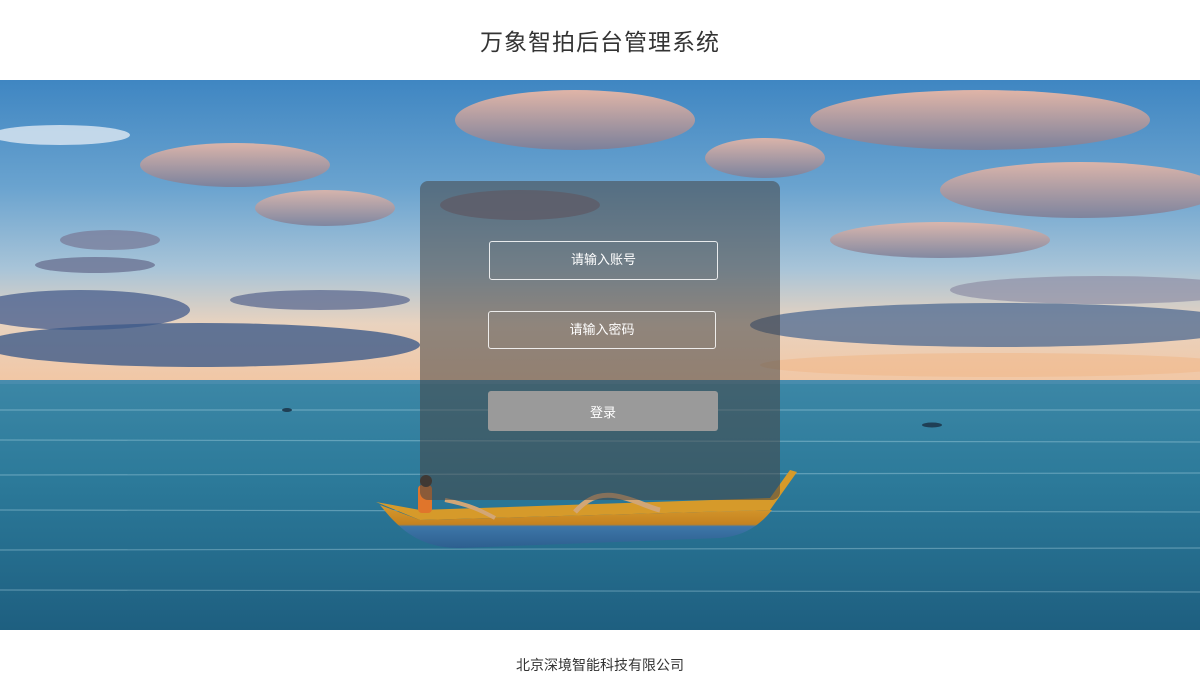 The image size is (1200, 700). I want to click on footer: 北京深境智能科技有限公司, so click(600, 665).